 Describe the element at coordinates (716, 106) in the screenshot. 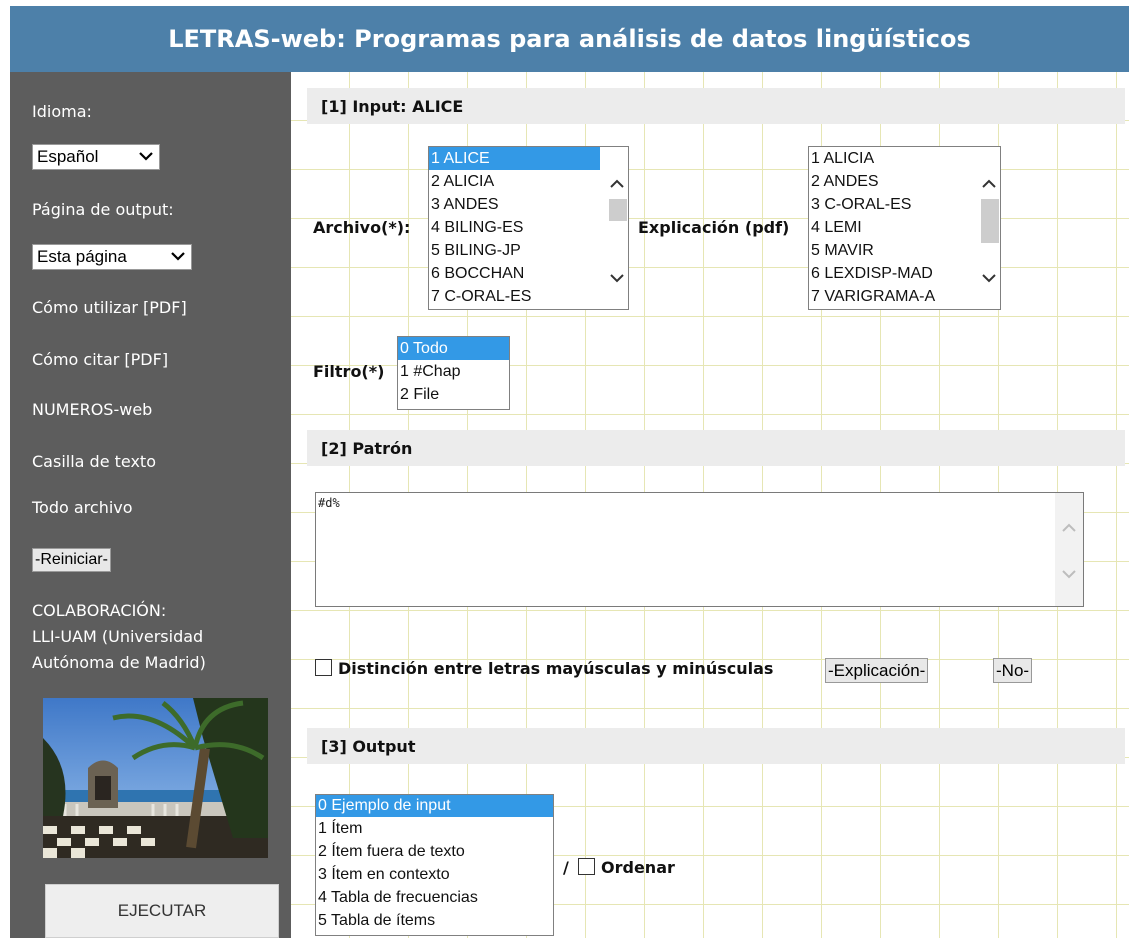

I see `section-input-heading: [1] Input: ALICE` at that location.